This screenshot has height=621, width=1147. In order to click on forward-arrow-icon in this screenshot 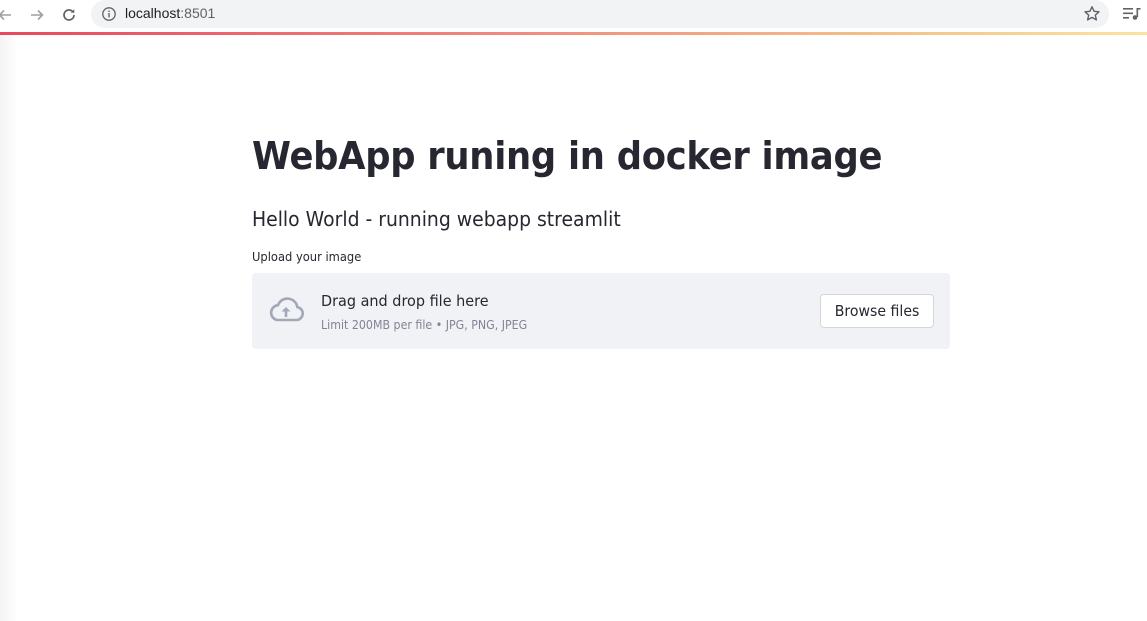, I will do `click(37, 15)`.